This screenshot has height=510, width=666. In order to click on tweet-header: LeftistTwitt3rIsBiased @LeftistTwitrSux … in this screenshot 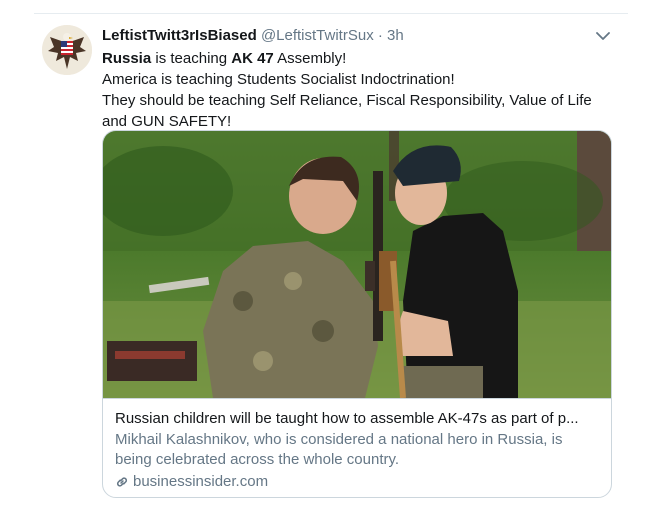, I will do `click(357, 36)`.